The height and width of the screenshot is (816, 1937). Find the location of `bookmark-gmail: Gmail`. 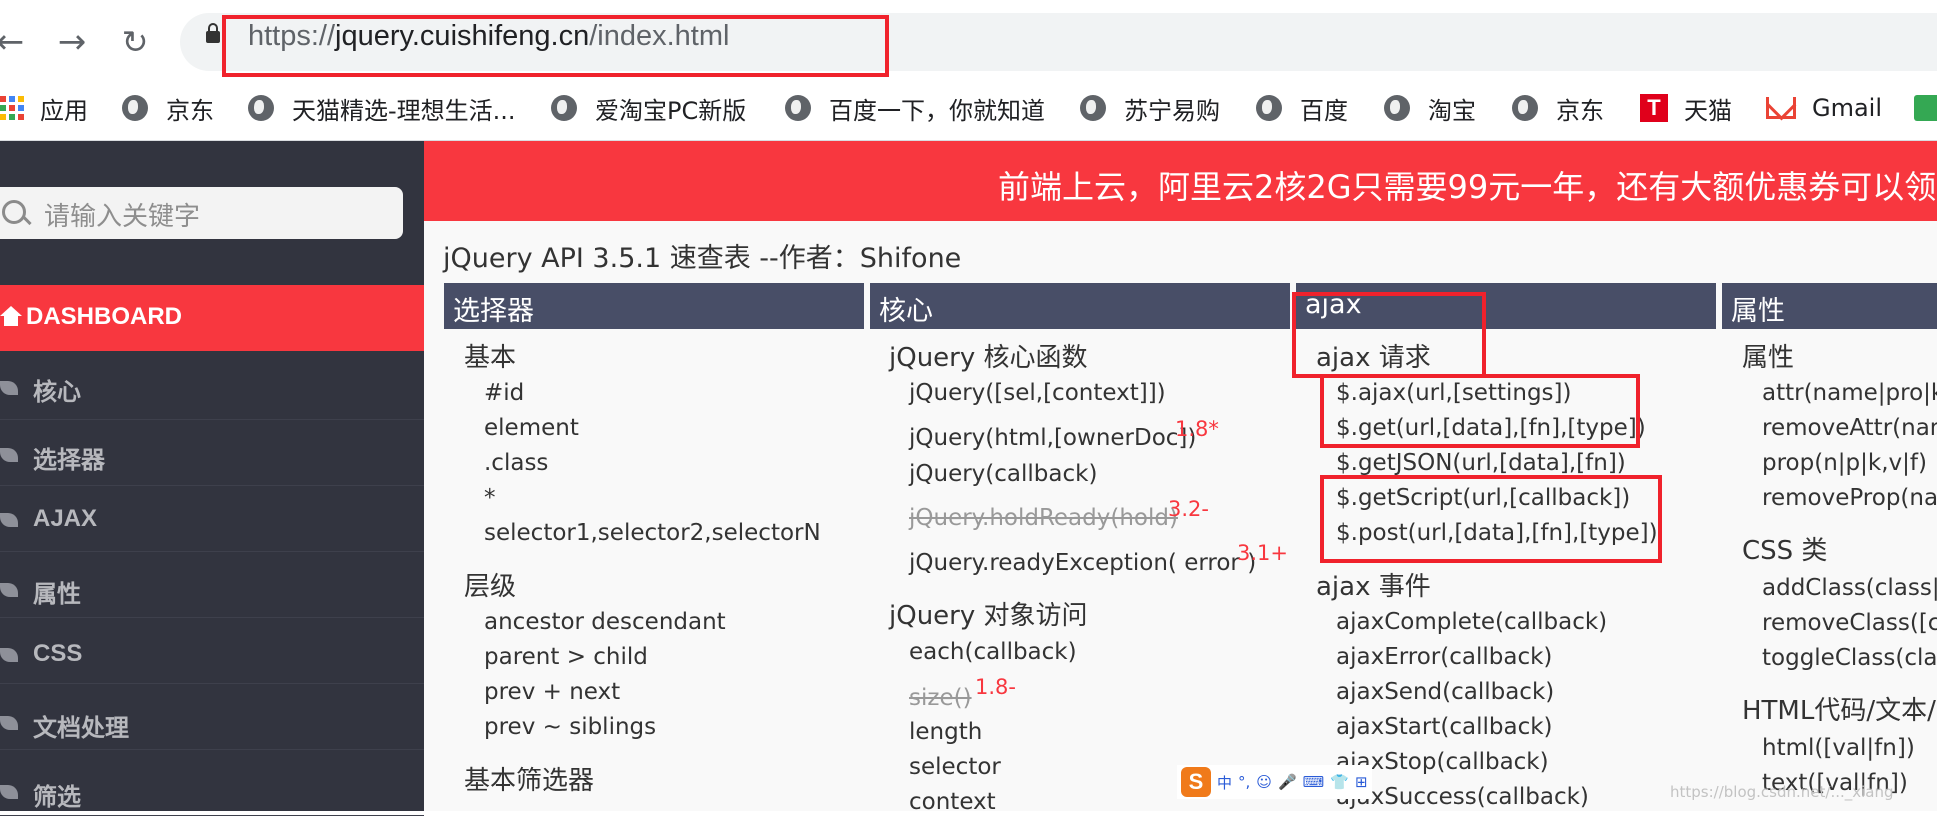

bookmark-gmail: Gmail is located at coordinates (1824, 108).